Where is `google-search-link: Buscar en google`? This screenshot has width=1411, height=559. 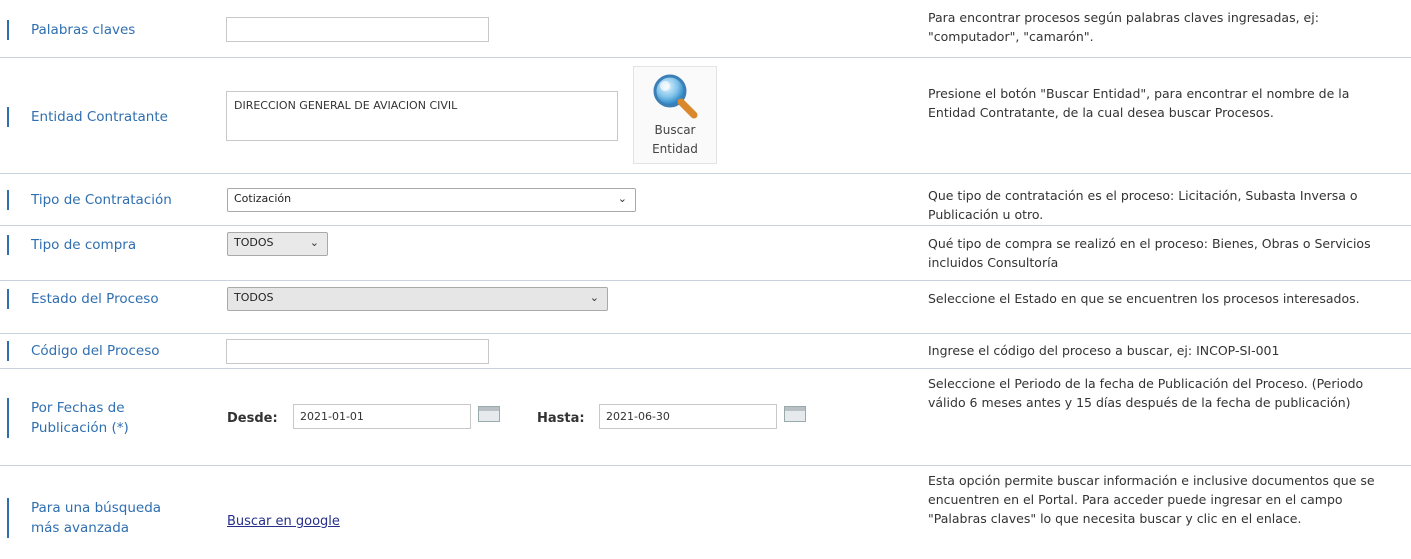
google-search-link: Buscar en google is located at coordinates (283, 521).